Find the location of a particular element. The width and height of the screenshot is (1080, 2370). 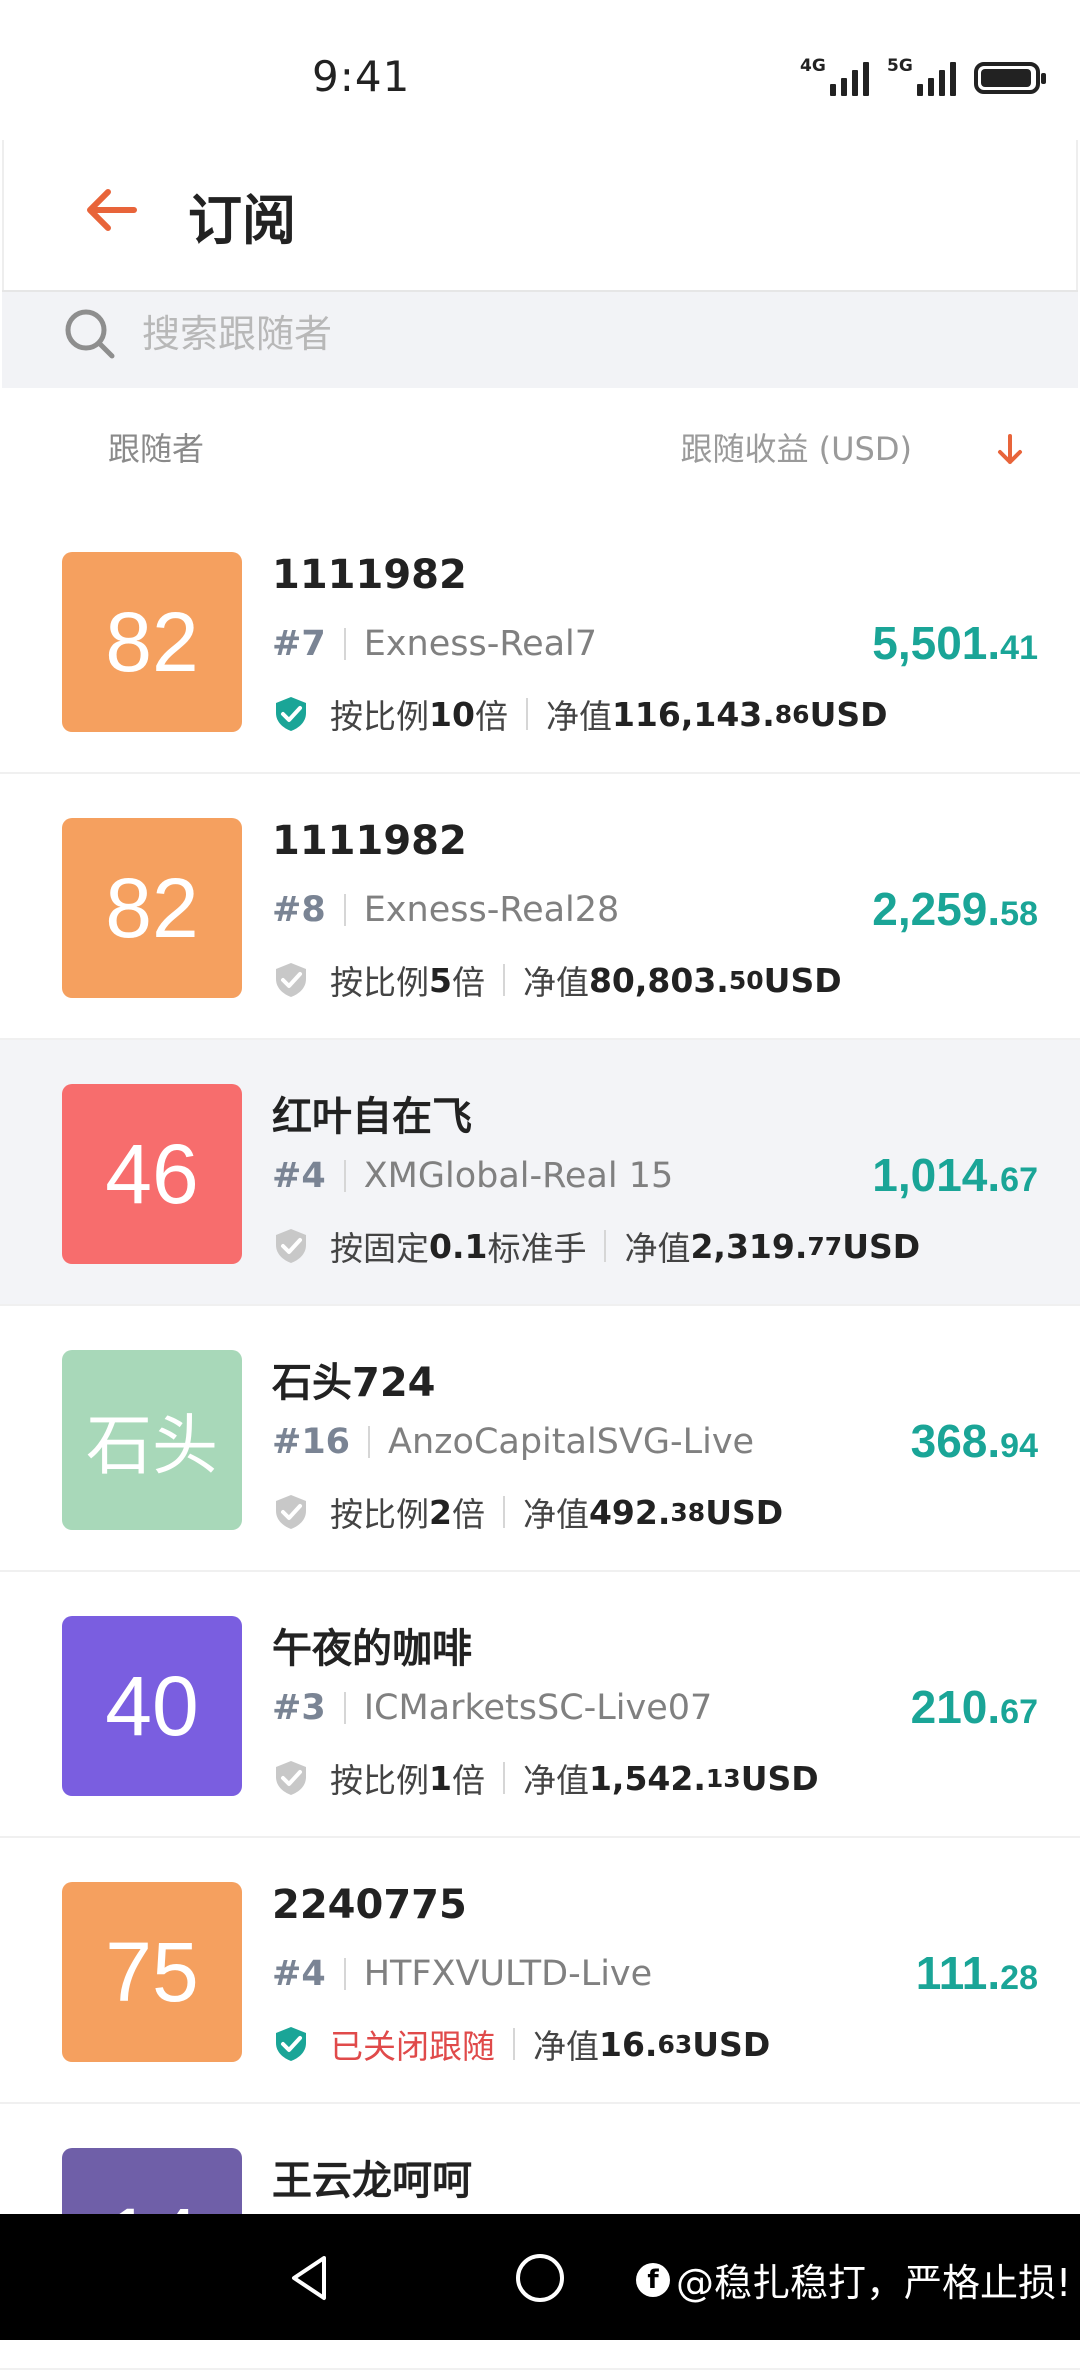

settings-line: 按比例 10 倍 净值 116,143. 86 USD is located at coordinates (580, 714).